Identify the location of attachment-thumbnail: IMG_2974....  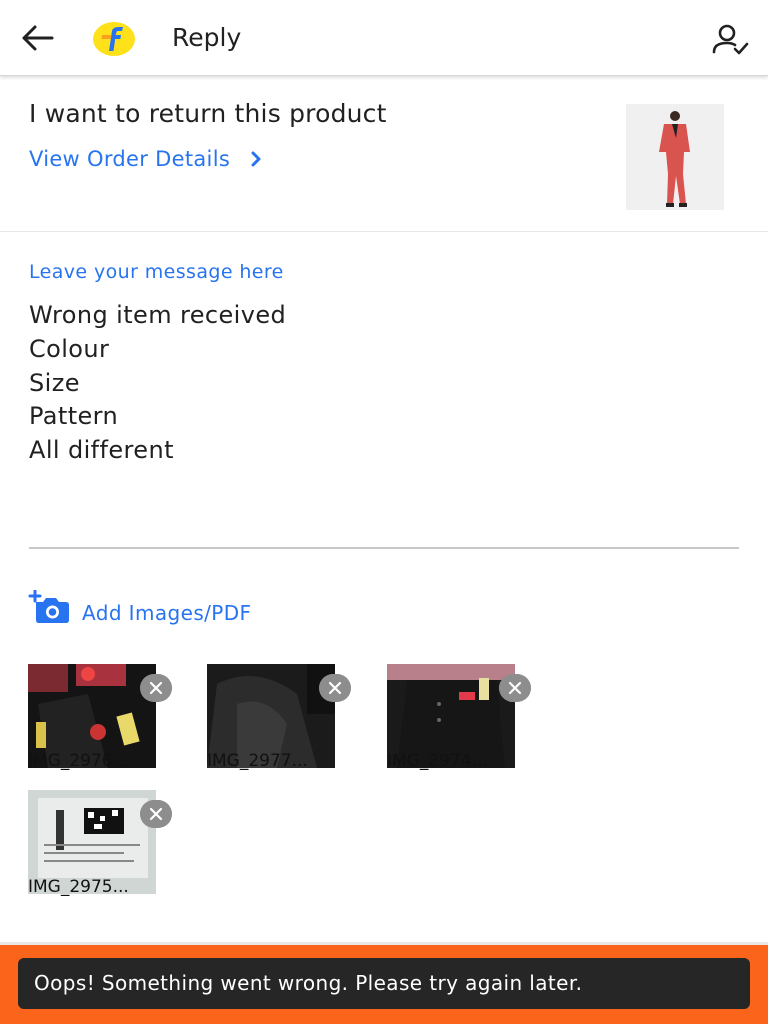
(459, 717).